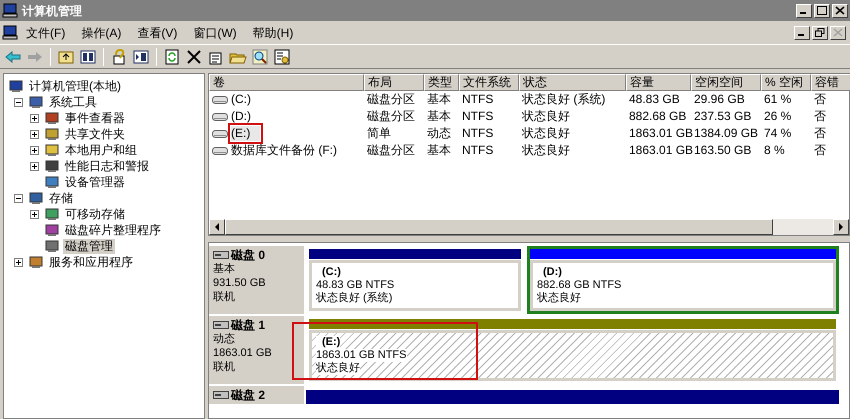  I want to click on menu-item: 文件(F), so click(46, 33).